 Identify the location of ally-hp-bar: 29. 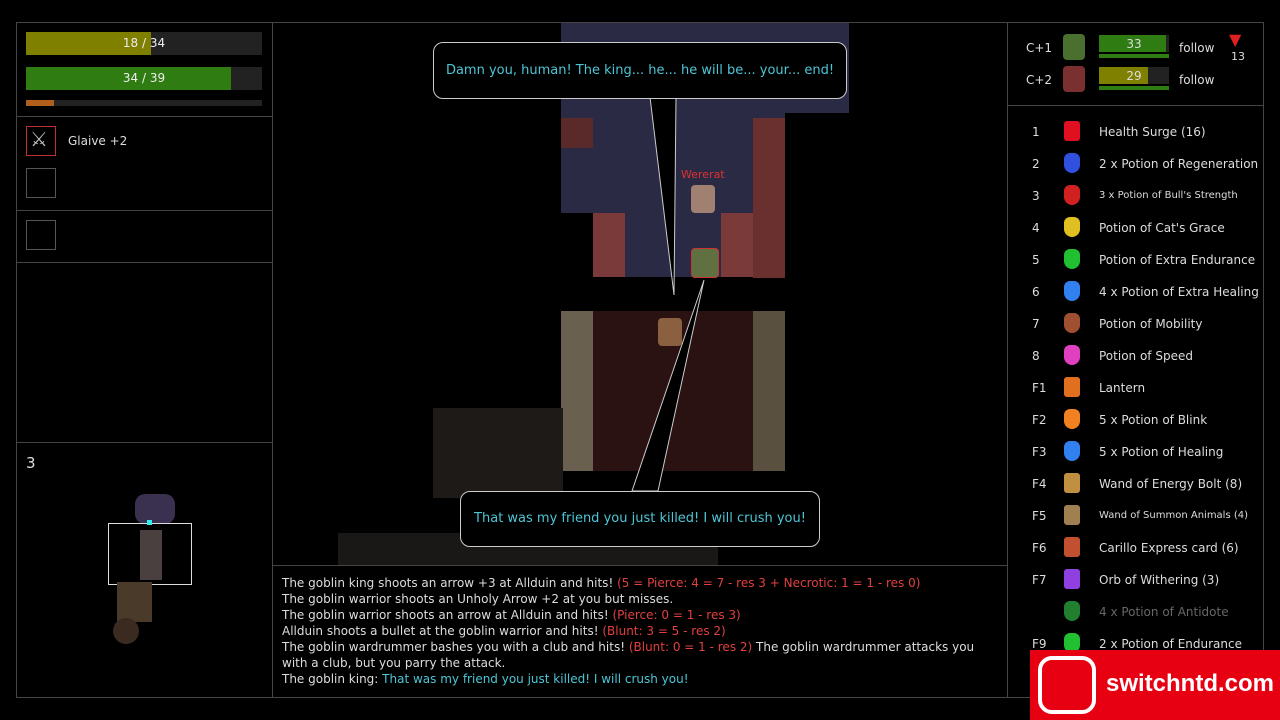
(1134, 75).